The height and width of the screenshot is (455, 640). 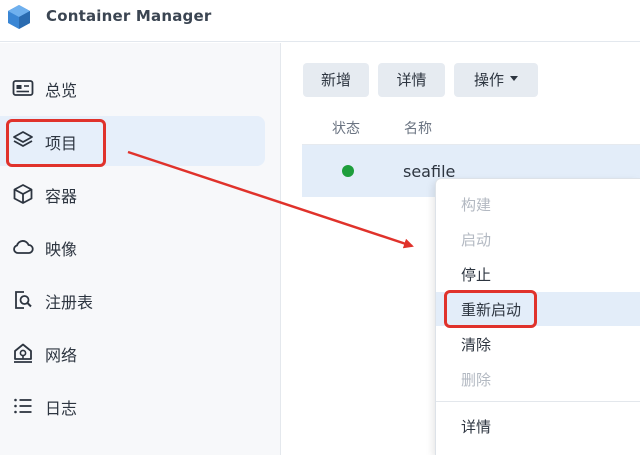 What do you see at coordinates (538, 274) in the screenshot?
I see `menu-item-stop: 停止` at bounding box center [538, 274].